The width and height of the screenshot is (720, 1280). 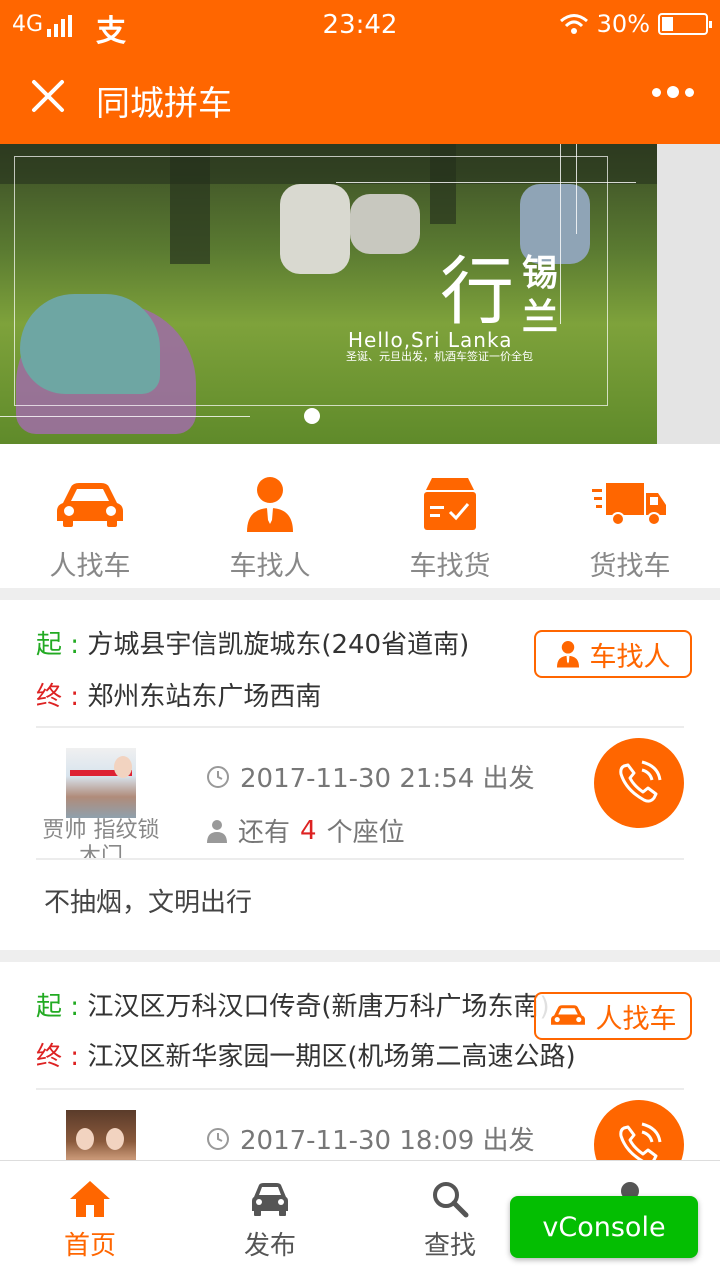 I want to click on carousel-dot, so click(x=312, y=416).